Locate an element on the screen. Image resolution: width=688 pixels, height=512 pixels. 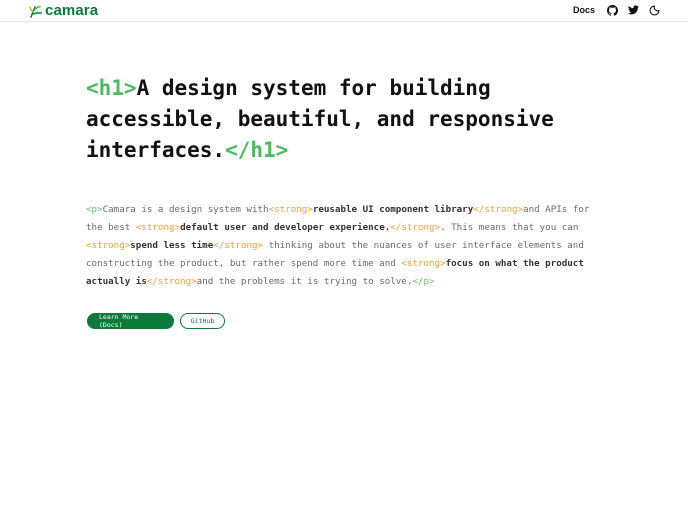
header-nav: Docs is located at coordinates (616, 10).